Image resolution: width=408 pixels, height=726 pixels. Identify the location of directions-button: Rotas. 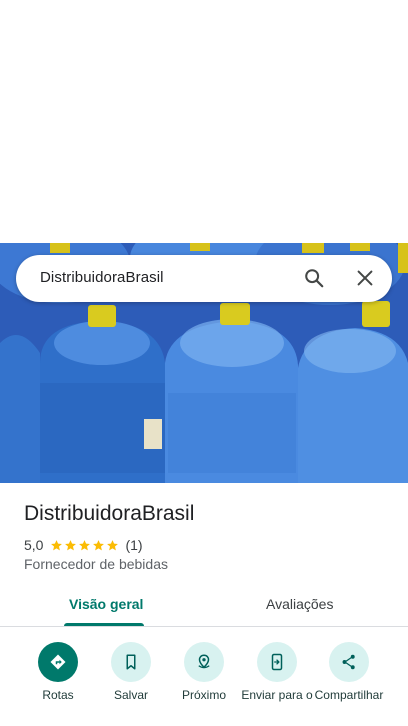
(58, 672).